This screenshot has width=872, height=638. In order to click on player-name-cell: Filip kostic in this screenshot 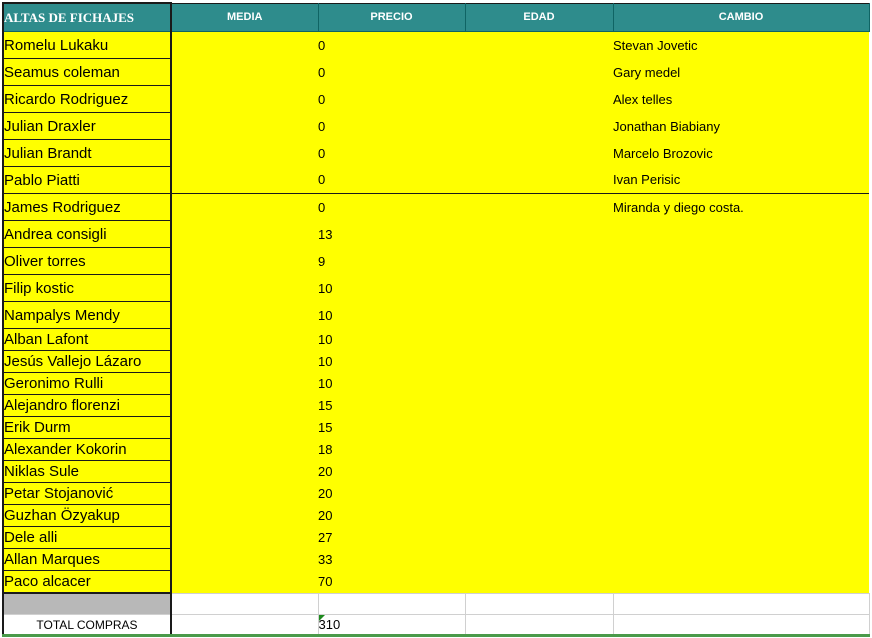, I will do `click(87, 288)`.